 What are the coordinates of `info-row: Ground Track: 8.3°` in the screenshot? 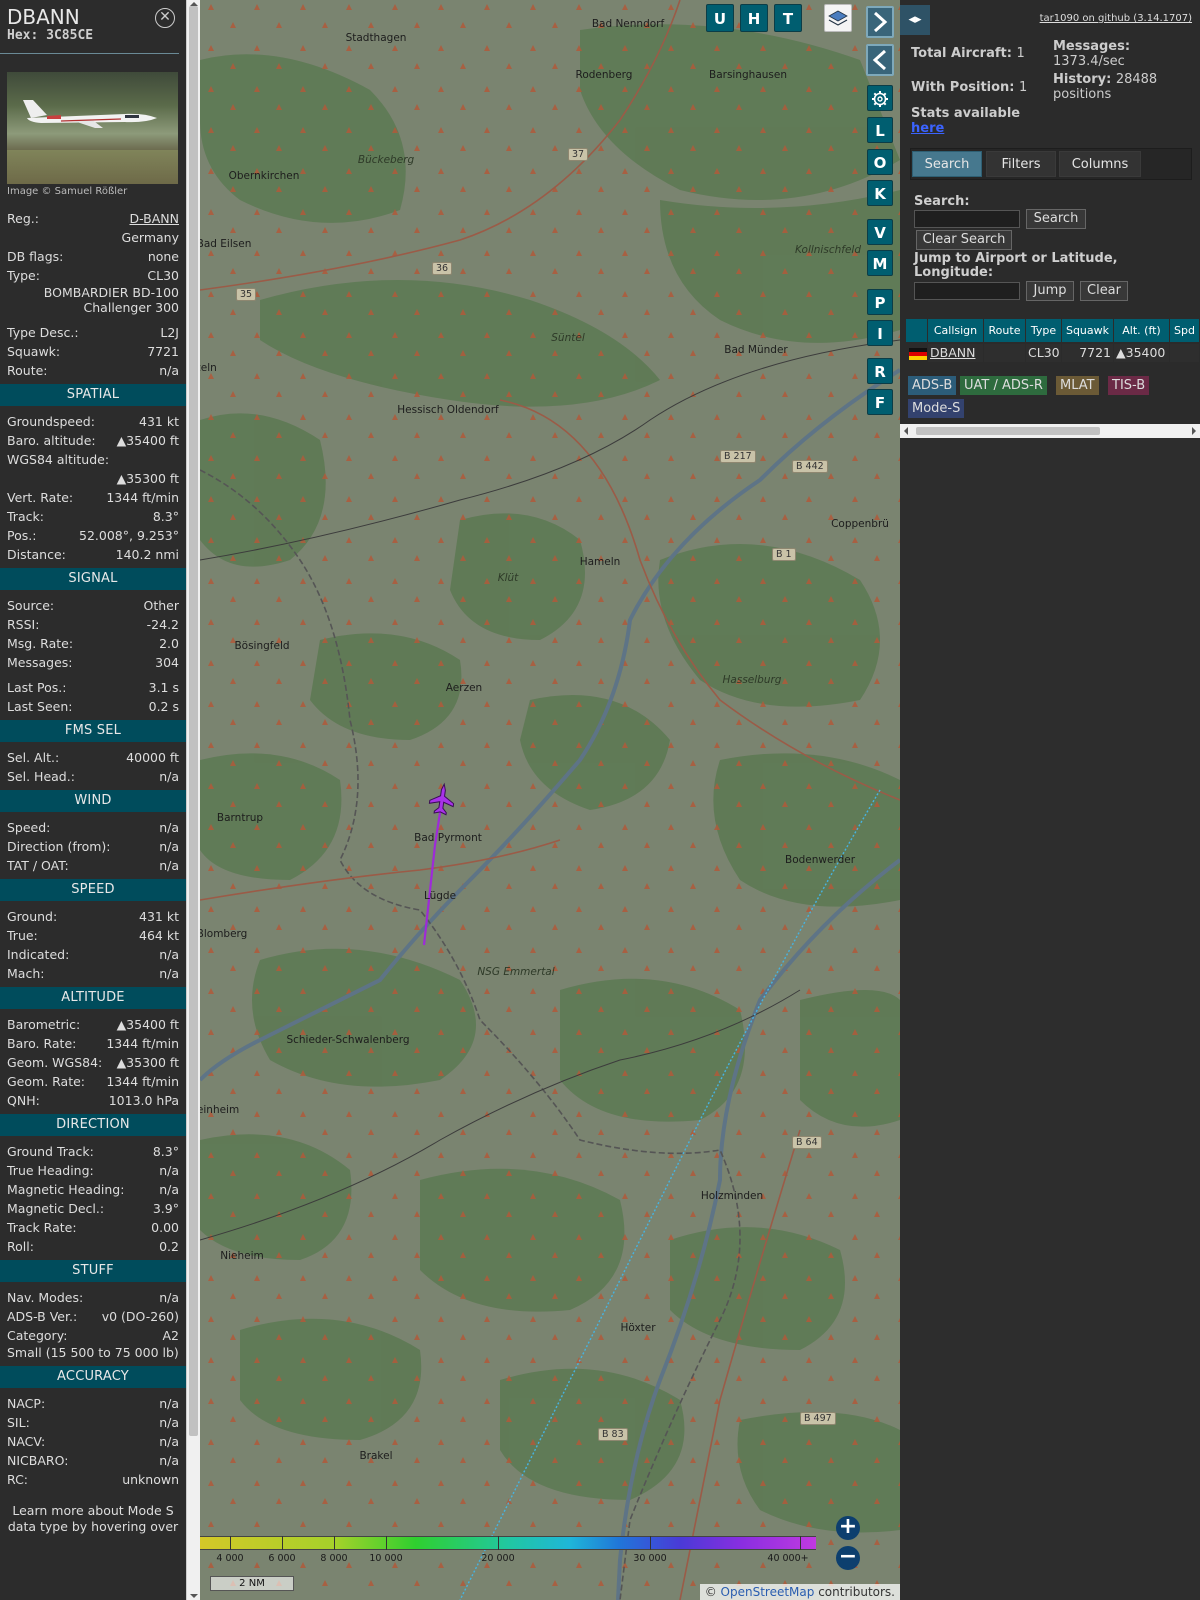 It's located at (93, 1151).